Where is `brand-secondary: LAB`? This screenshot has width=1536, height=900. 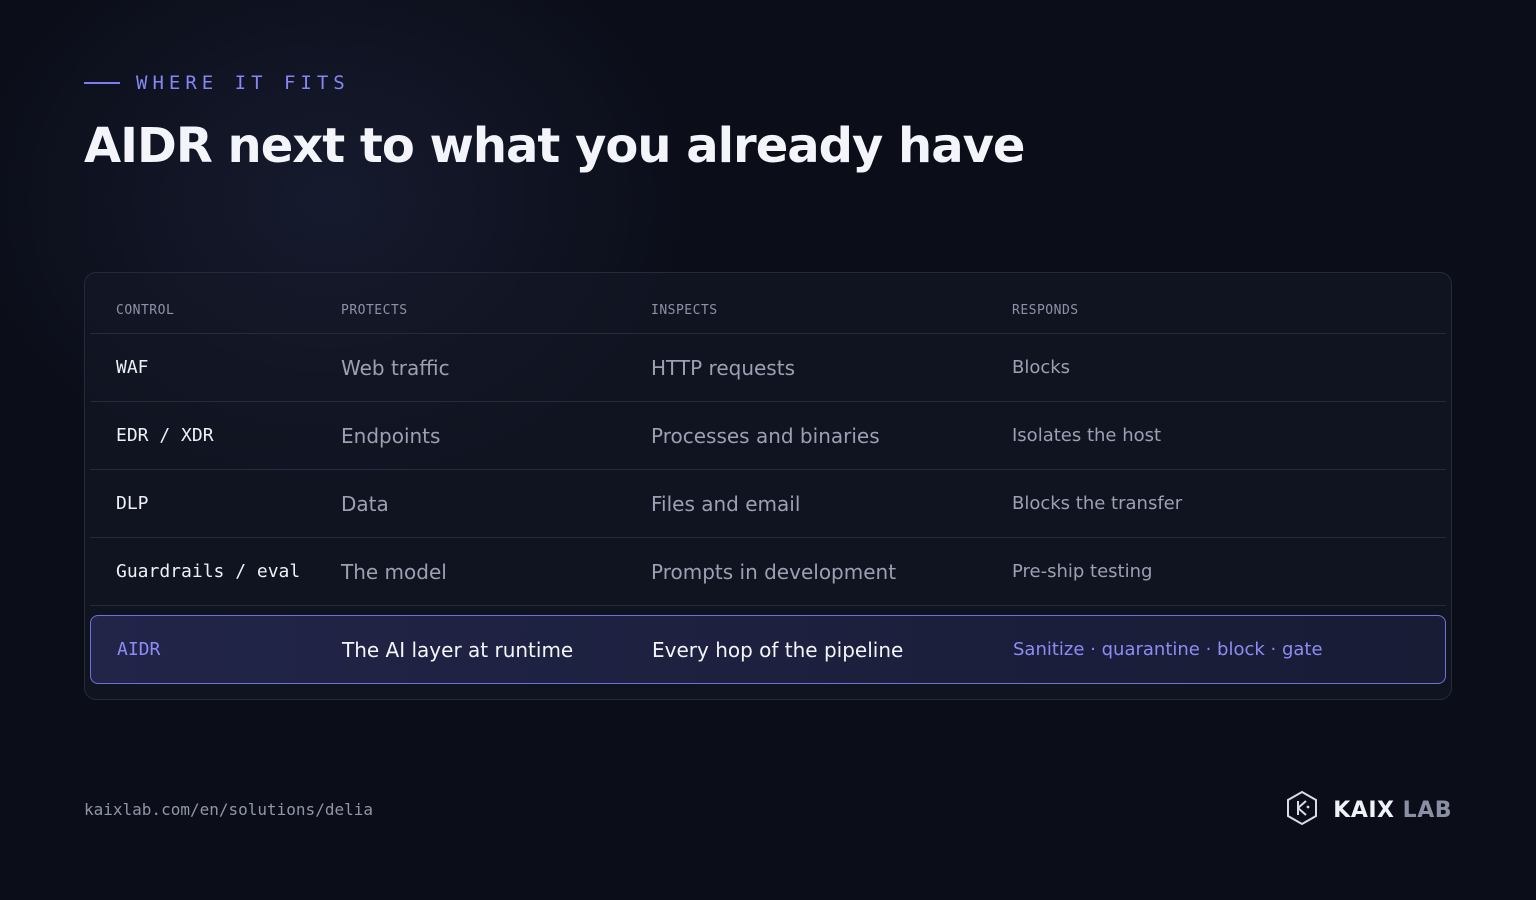
brand-secondary: LAB is located at coordinates (1427, 810).